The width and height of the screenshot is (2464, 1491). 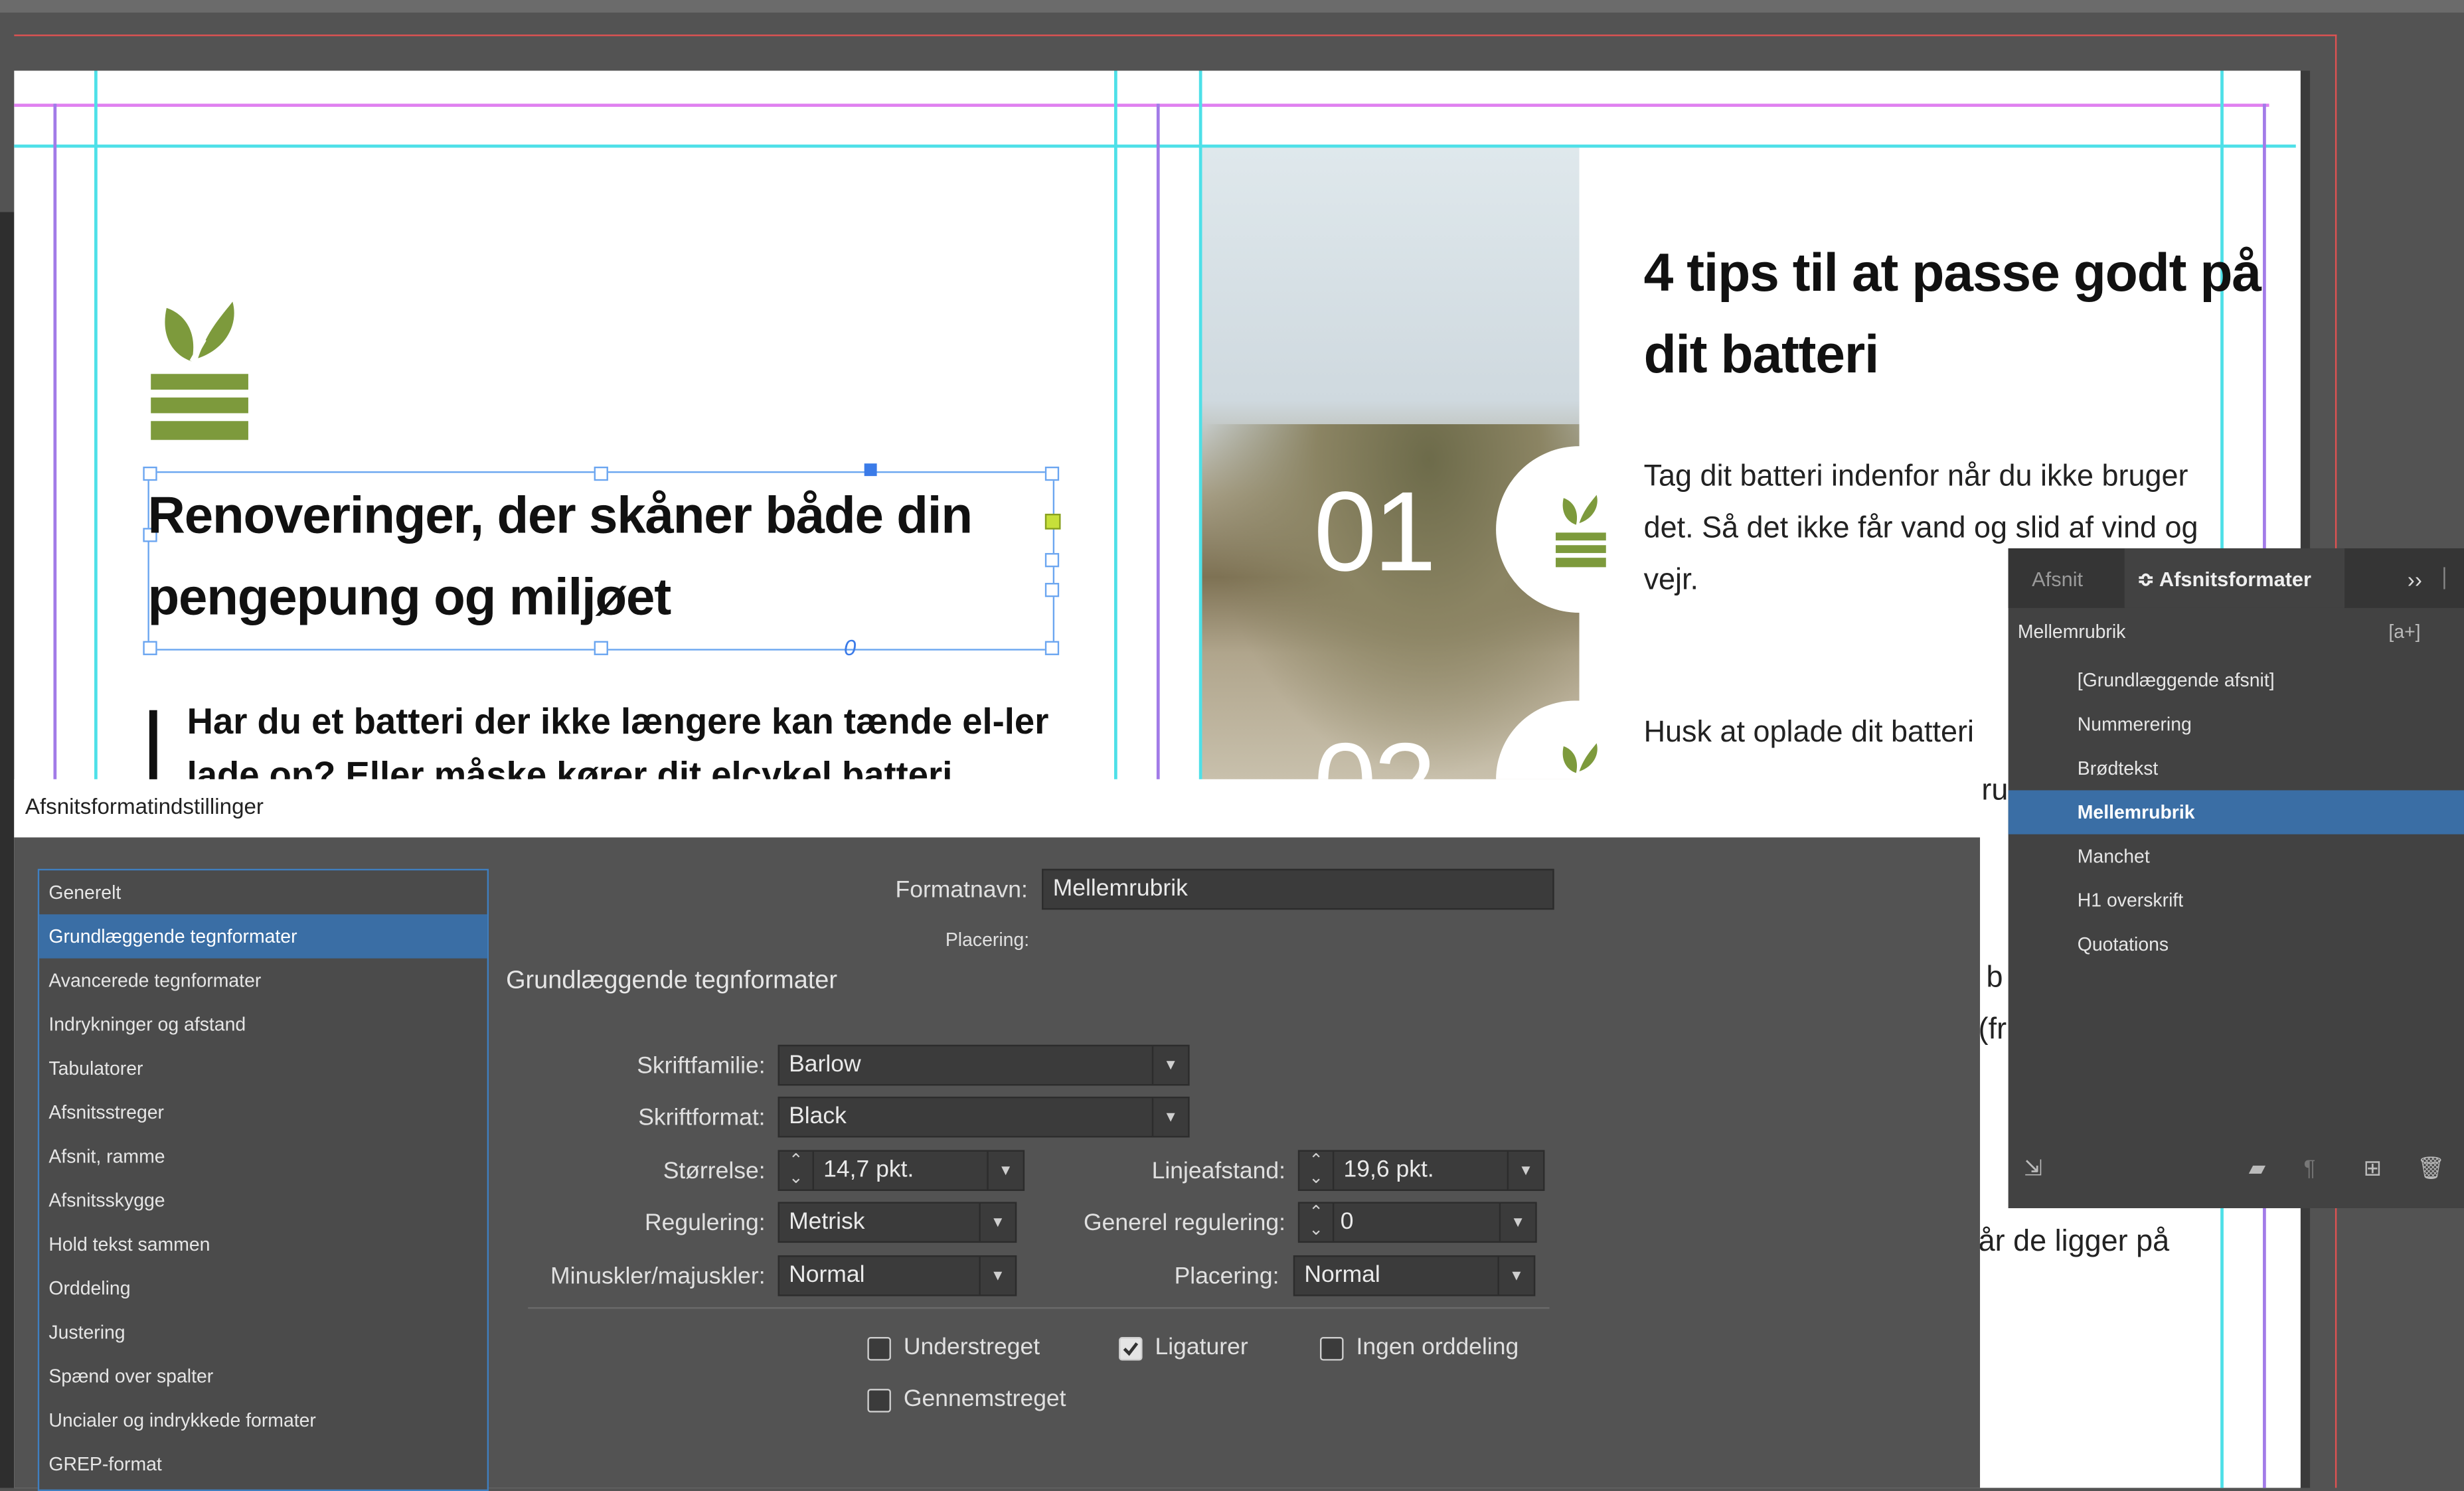 What do you see at coordinates (2236, 768) in the screenshot?
I see `style-item: Brødtekst` at bounding box center [2236, 768].